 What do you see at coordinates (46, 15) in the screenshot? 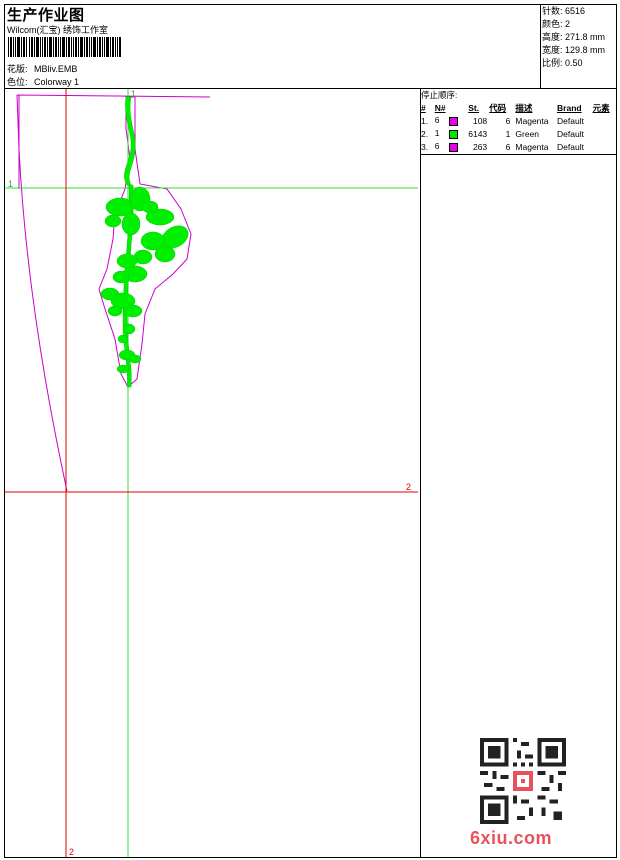
I see `page-title: 生产作业图` at bounding box center [46, 15].